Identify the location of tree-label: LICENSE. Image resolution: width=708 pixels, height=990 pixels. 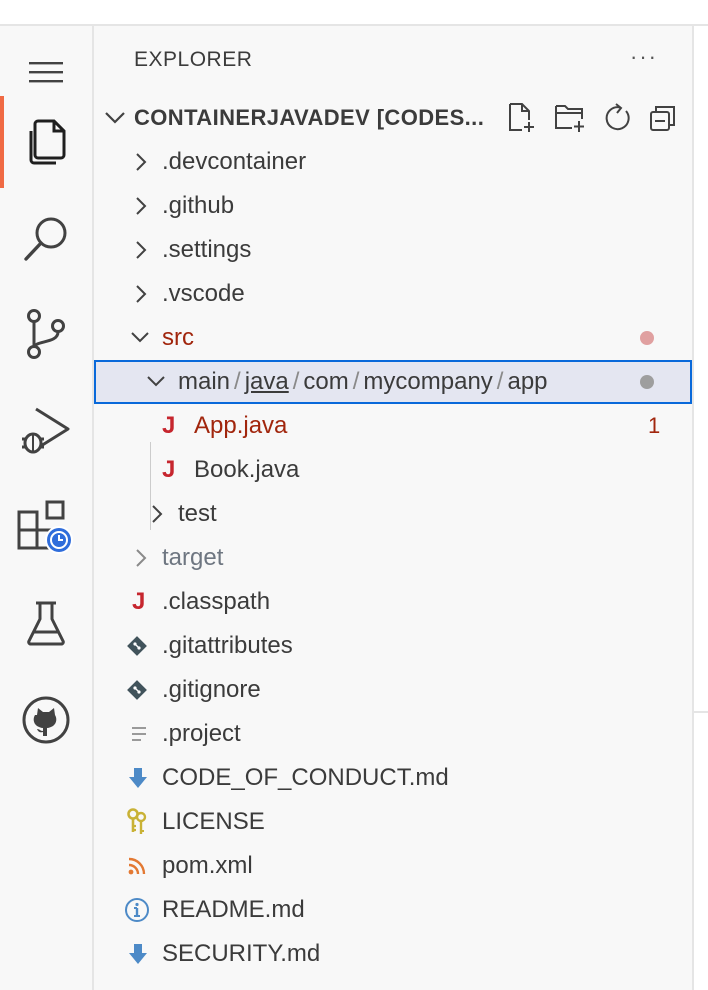
(213, 821).